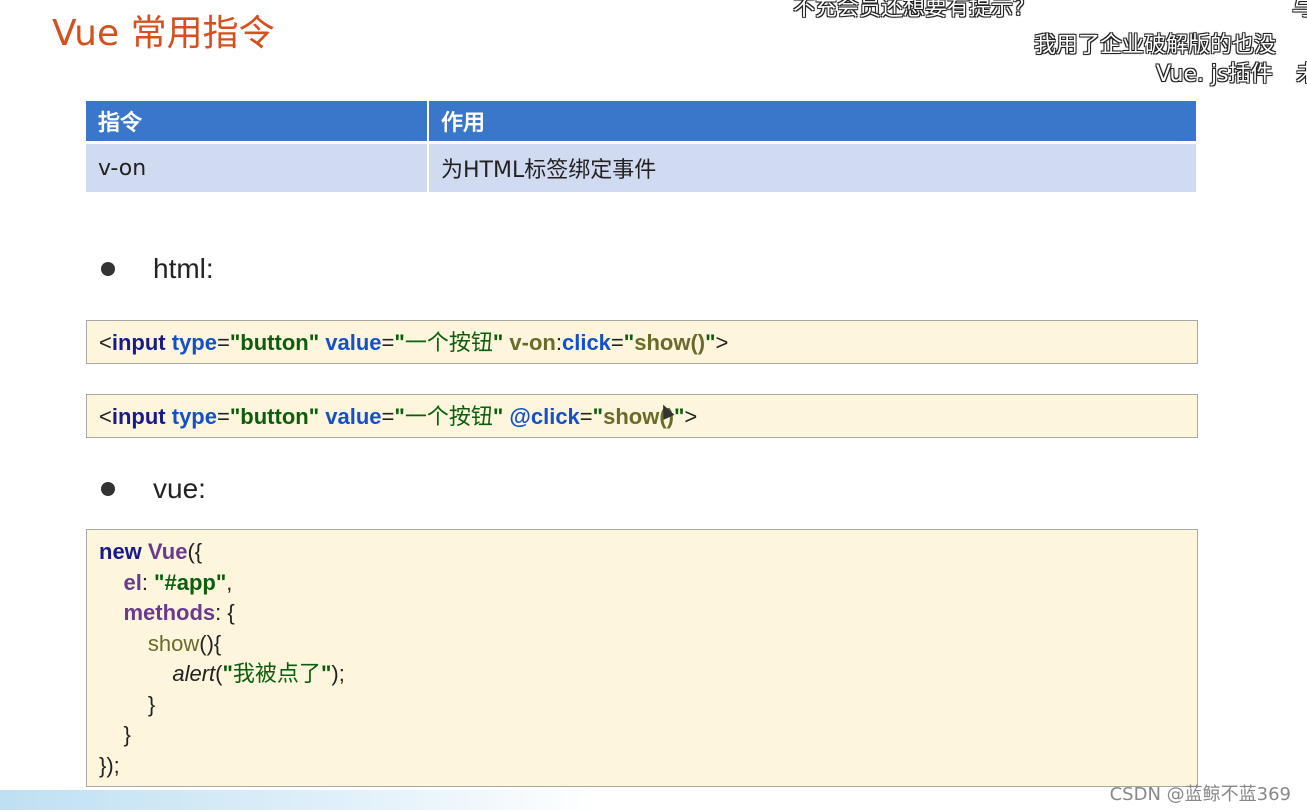 This screenshot has width=1307, height=810. Describe the element at coordinates (648, 766) in the screenshot. I see `code-line: });` at that location.